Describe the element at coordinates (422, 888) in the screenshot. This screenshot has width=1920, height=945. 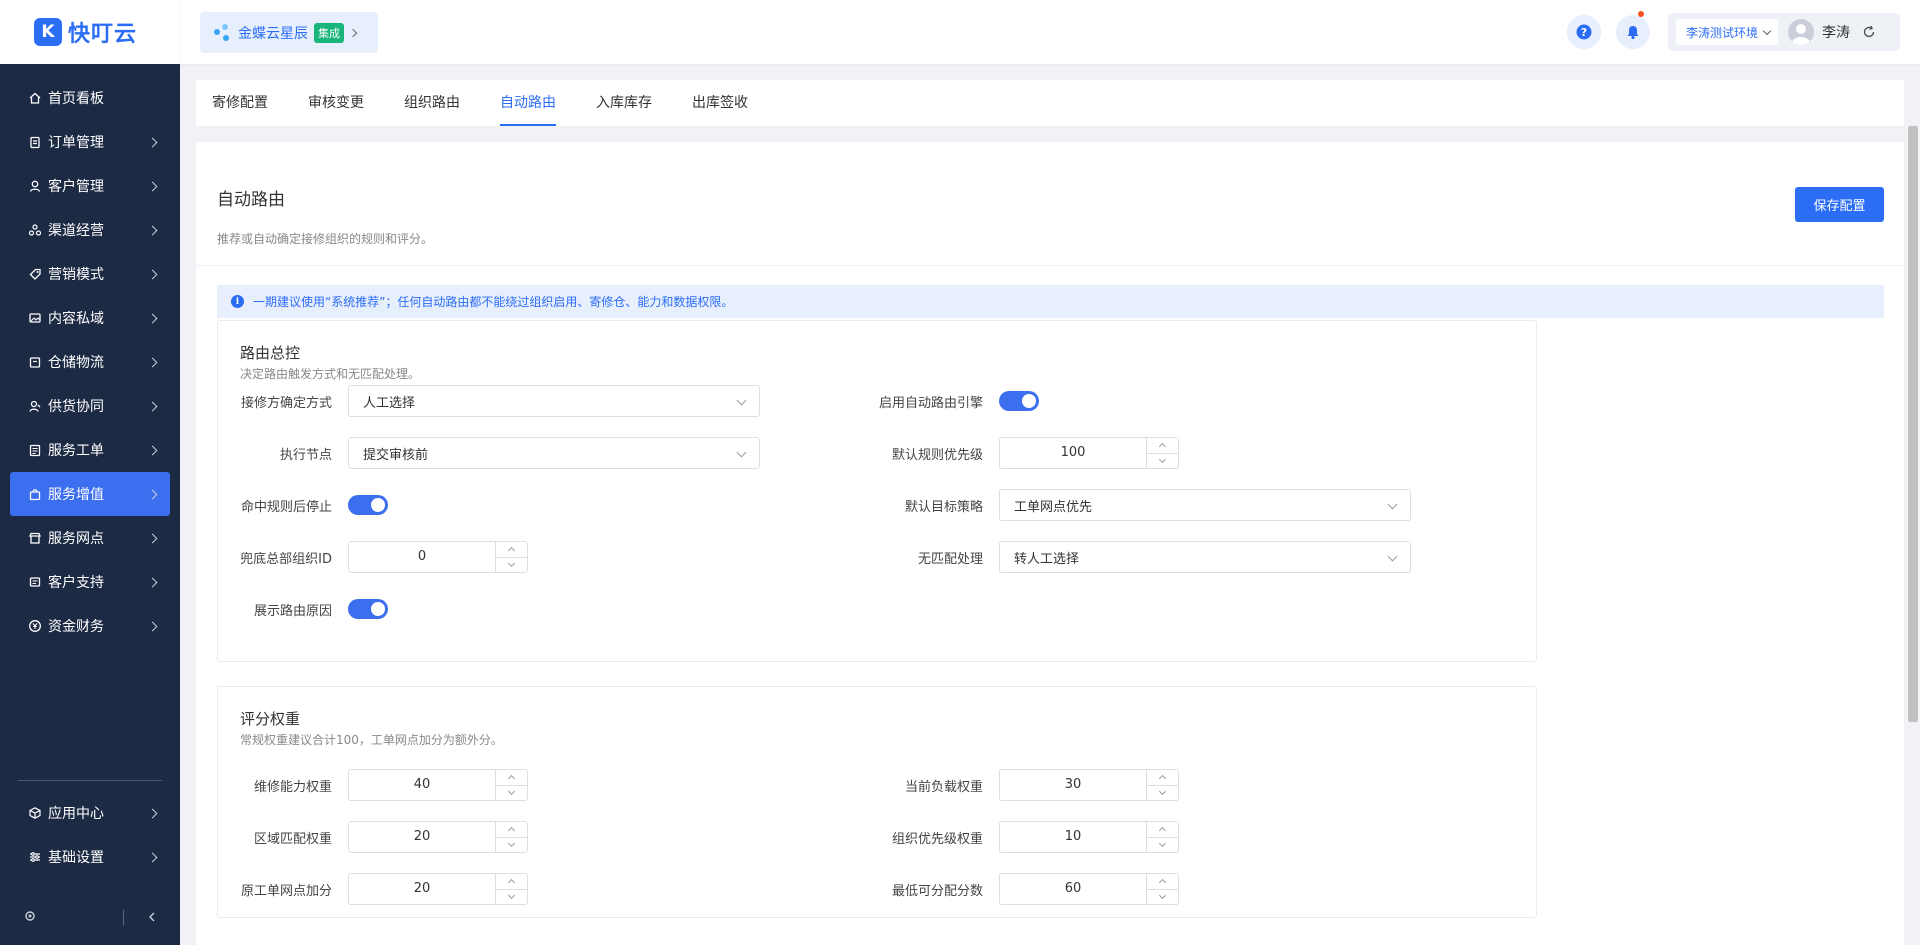
I see `input-value: 20` at that location.